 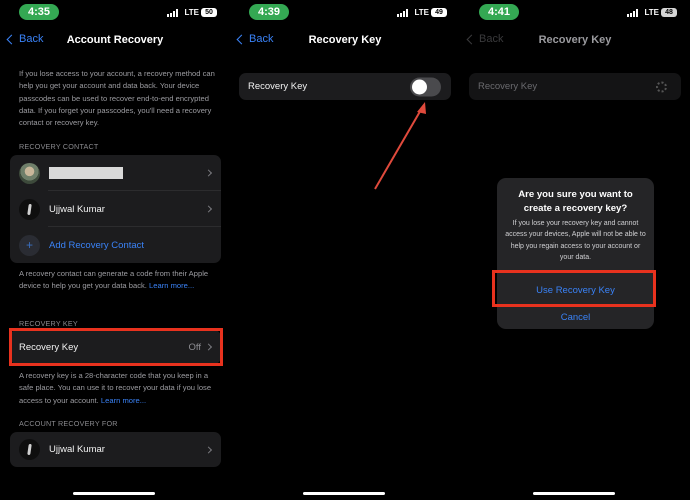 I want to click on battery-icon: 48, so click(x=669, y=12).